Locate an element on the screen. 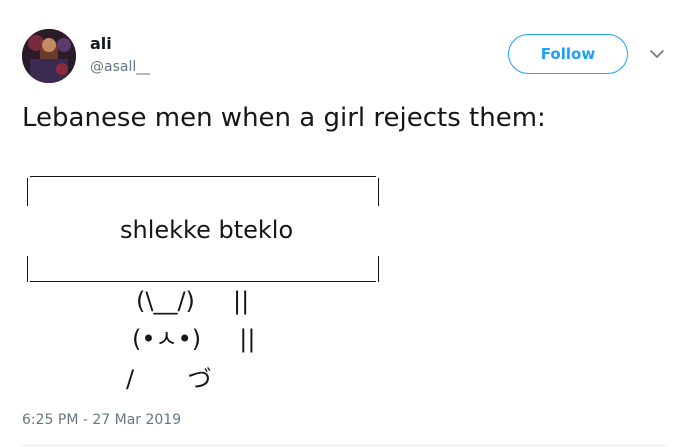  sign-left-border-top is located at coordinates (27, 192).